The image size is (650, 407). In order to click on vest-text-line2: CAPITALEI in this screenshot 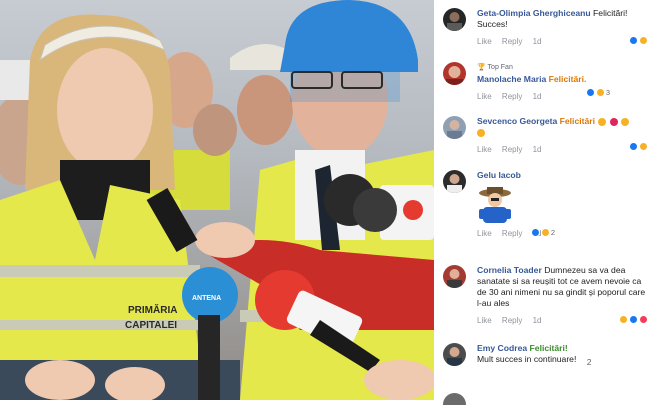, I will do `click(151, 325)`.